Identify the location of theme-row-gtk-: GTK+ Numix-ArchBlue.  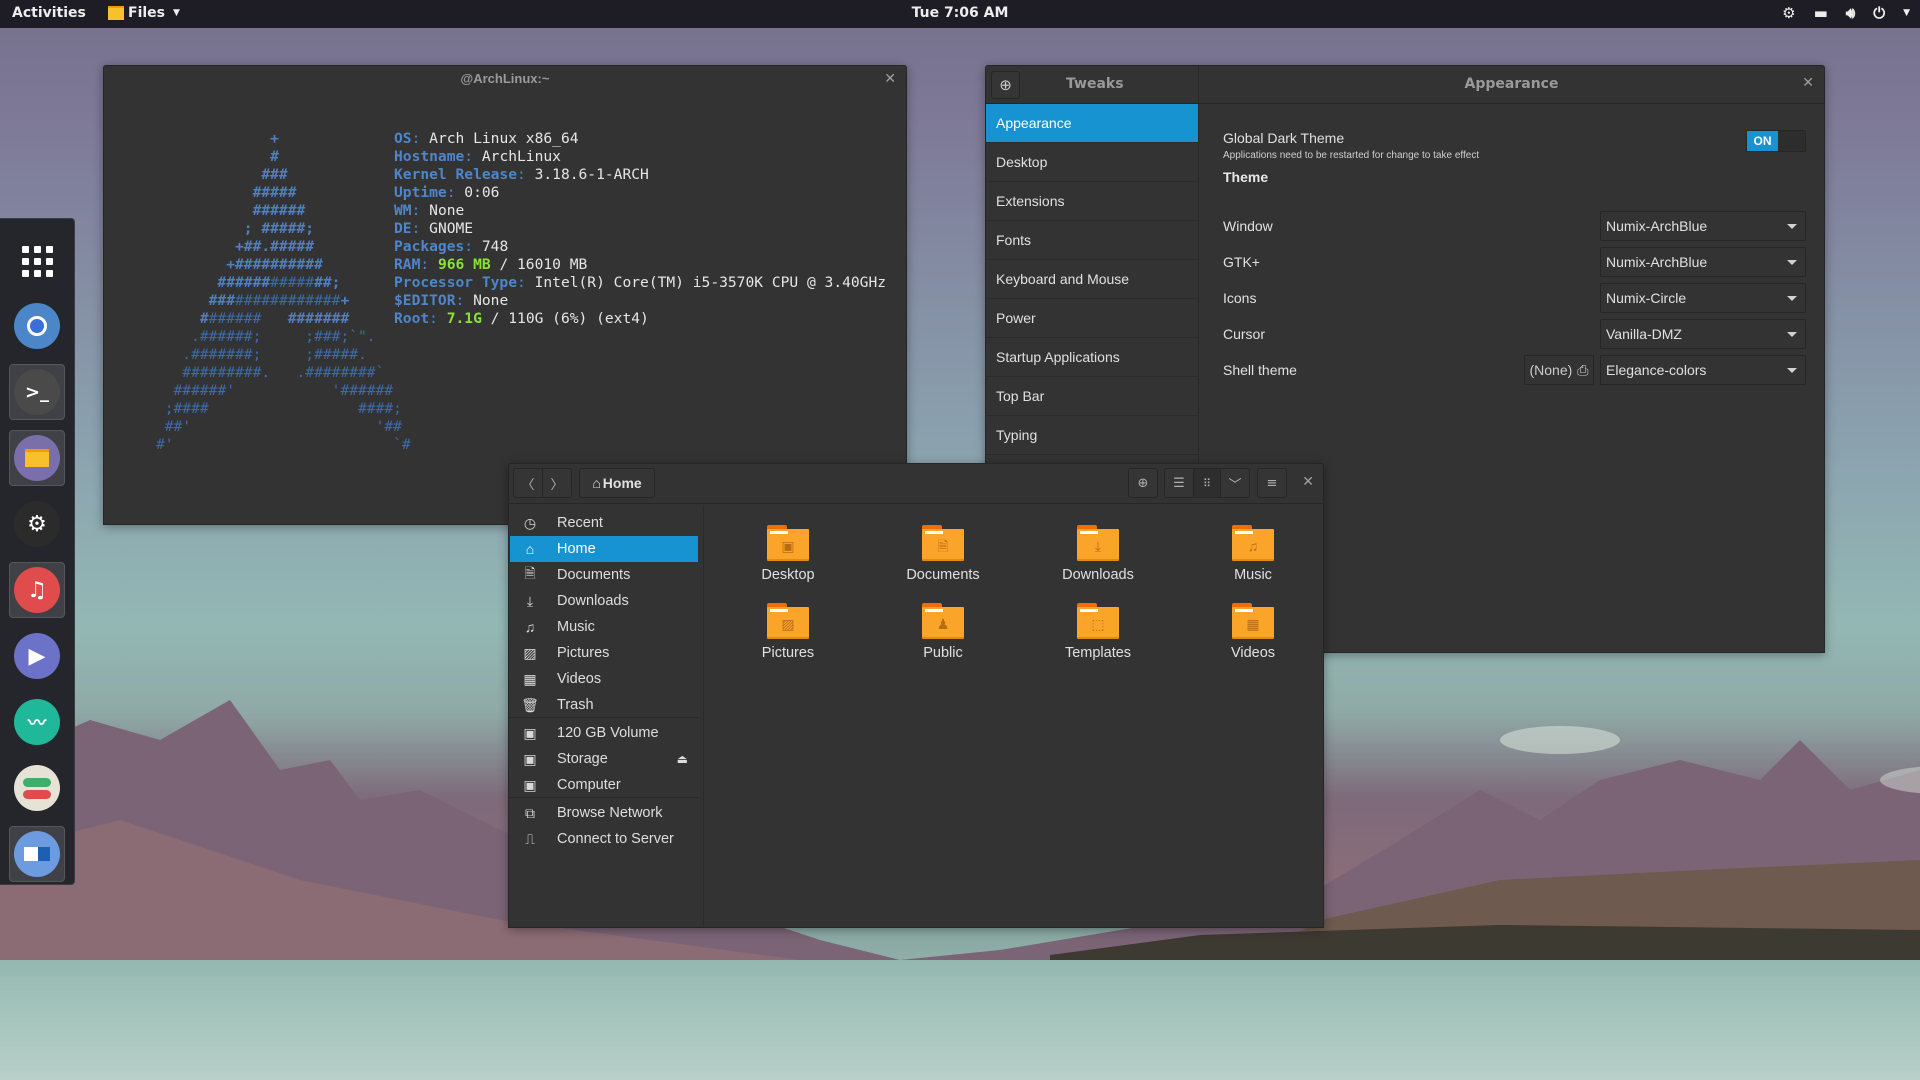
(1514, 262).